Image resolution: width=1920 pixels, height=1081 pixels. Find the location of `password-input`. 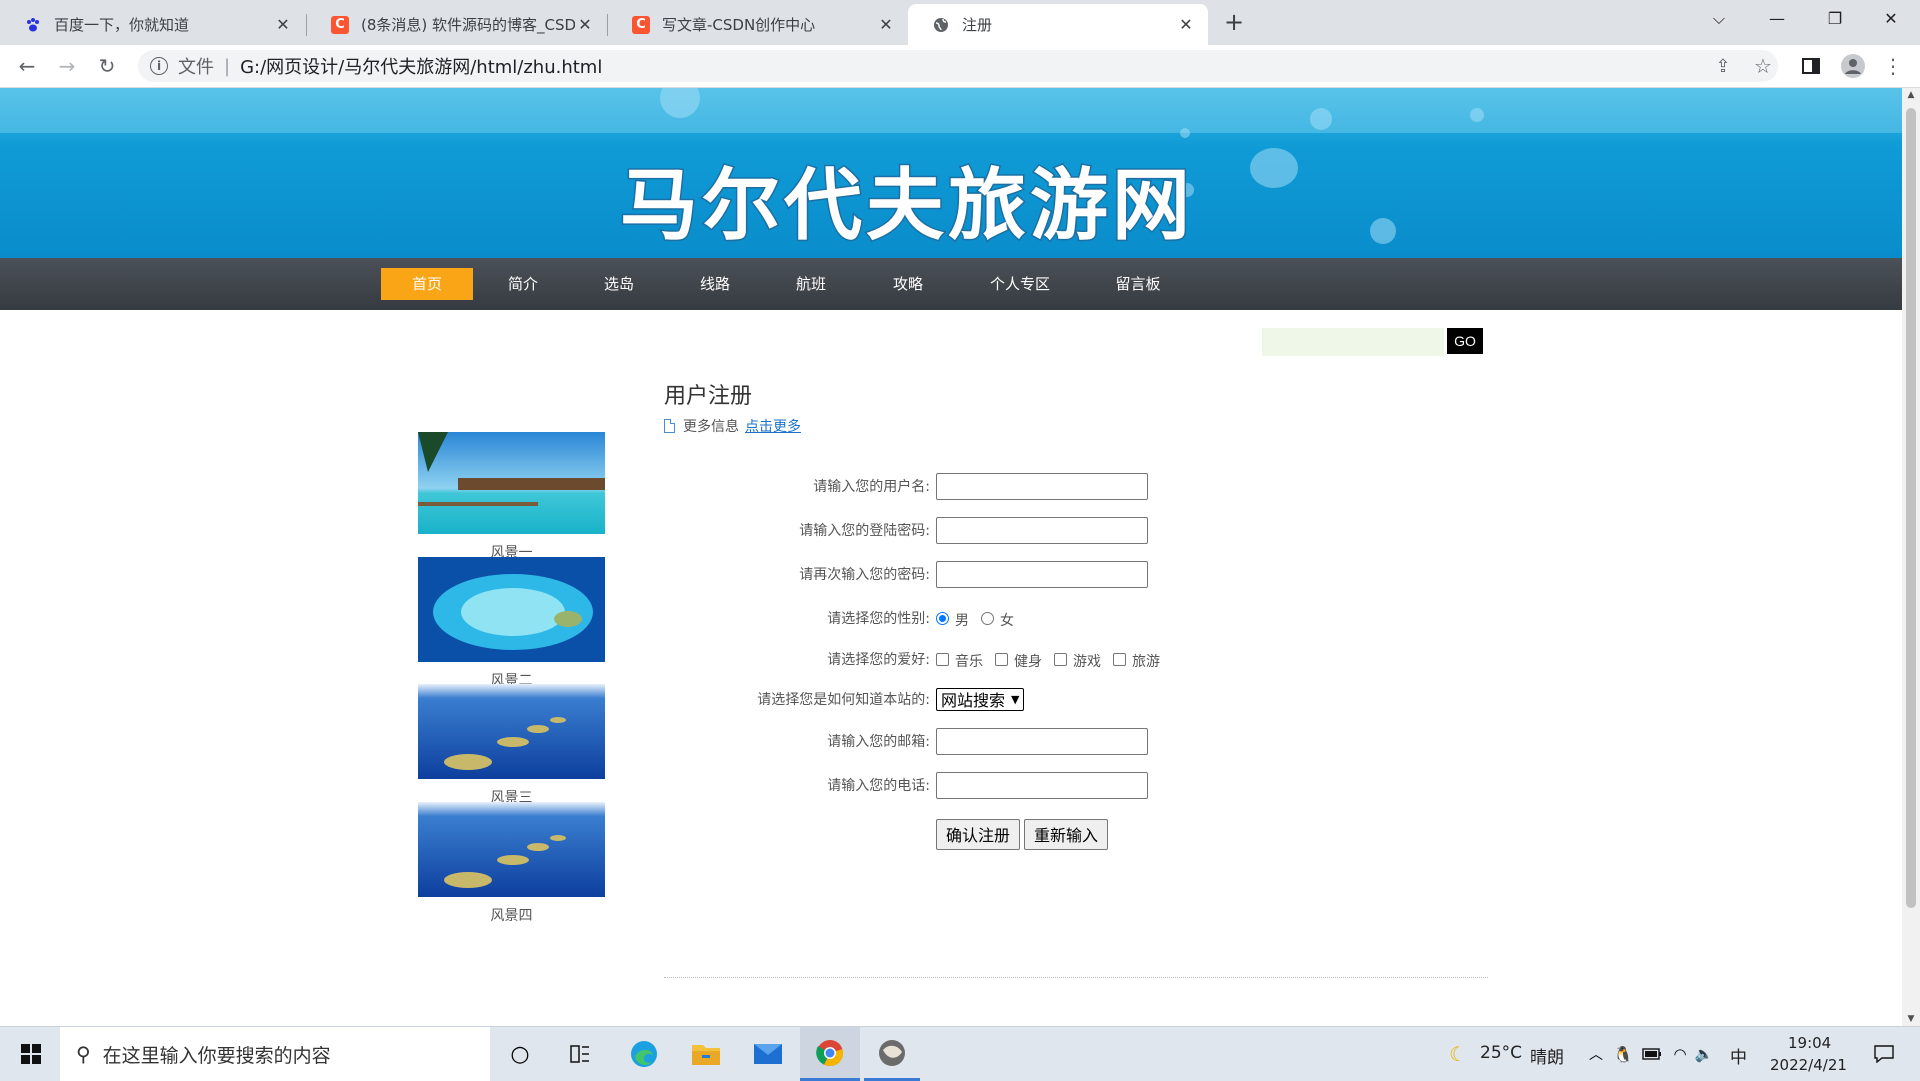

password-input is located at coordinates (1042, 530).